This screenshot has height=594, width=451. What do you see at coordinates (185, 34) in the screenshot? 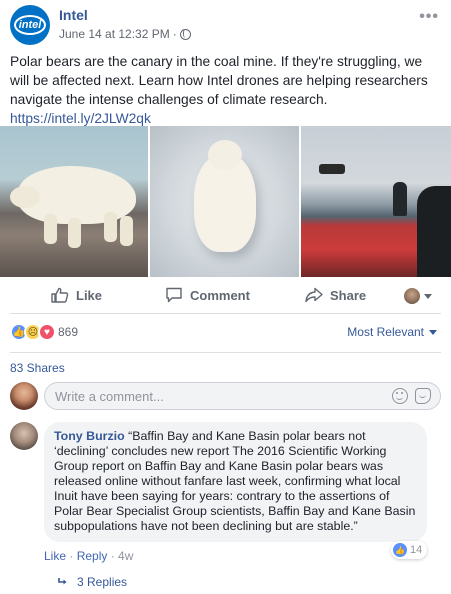
I see `globe-icon` at bounding box center [185, 34].